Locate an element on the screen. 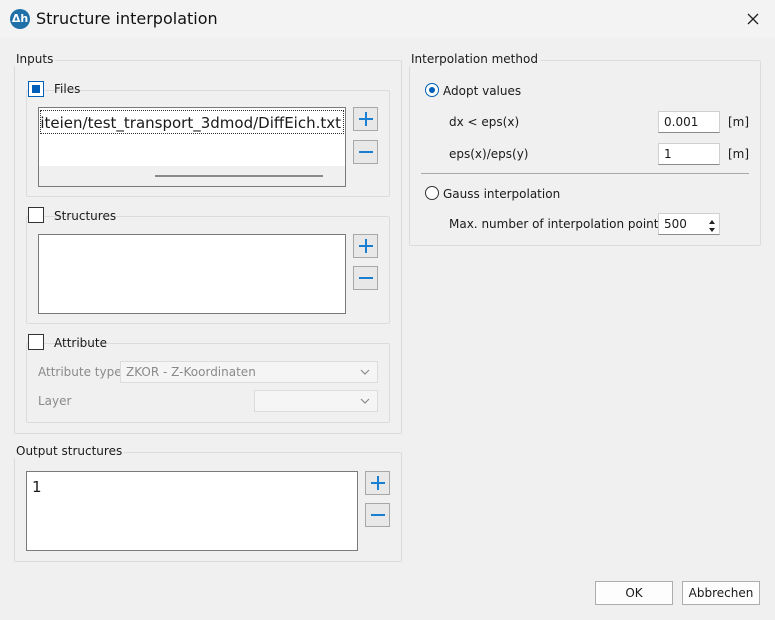  triangle-down-icon is located at coordinates (712, 230).